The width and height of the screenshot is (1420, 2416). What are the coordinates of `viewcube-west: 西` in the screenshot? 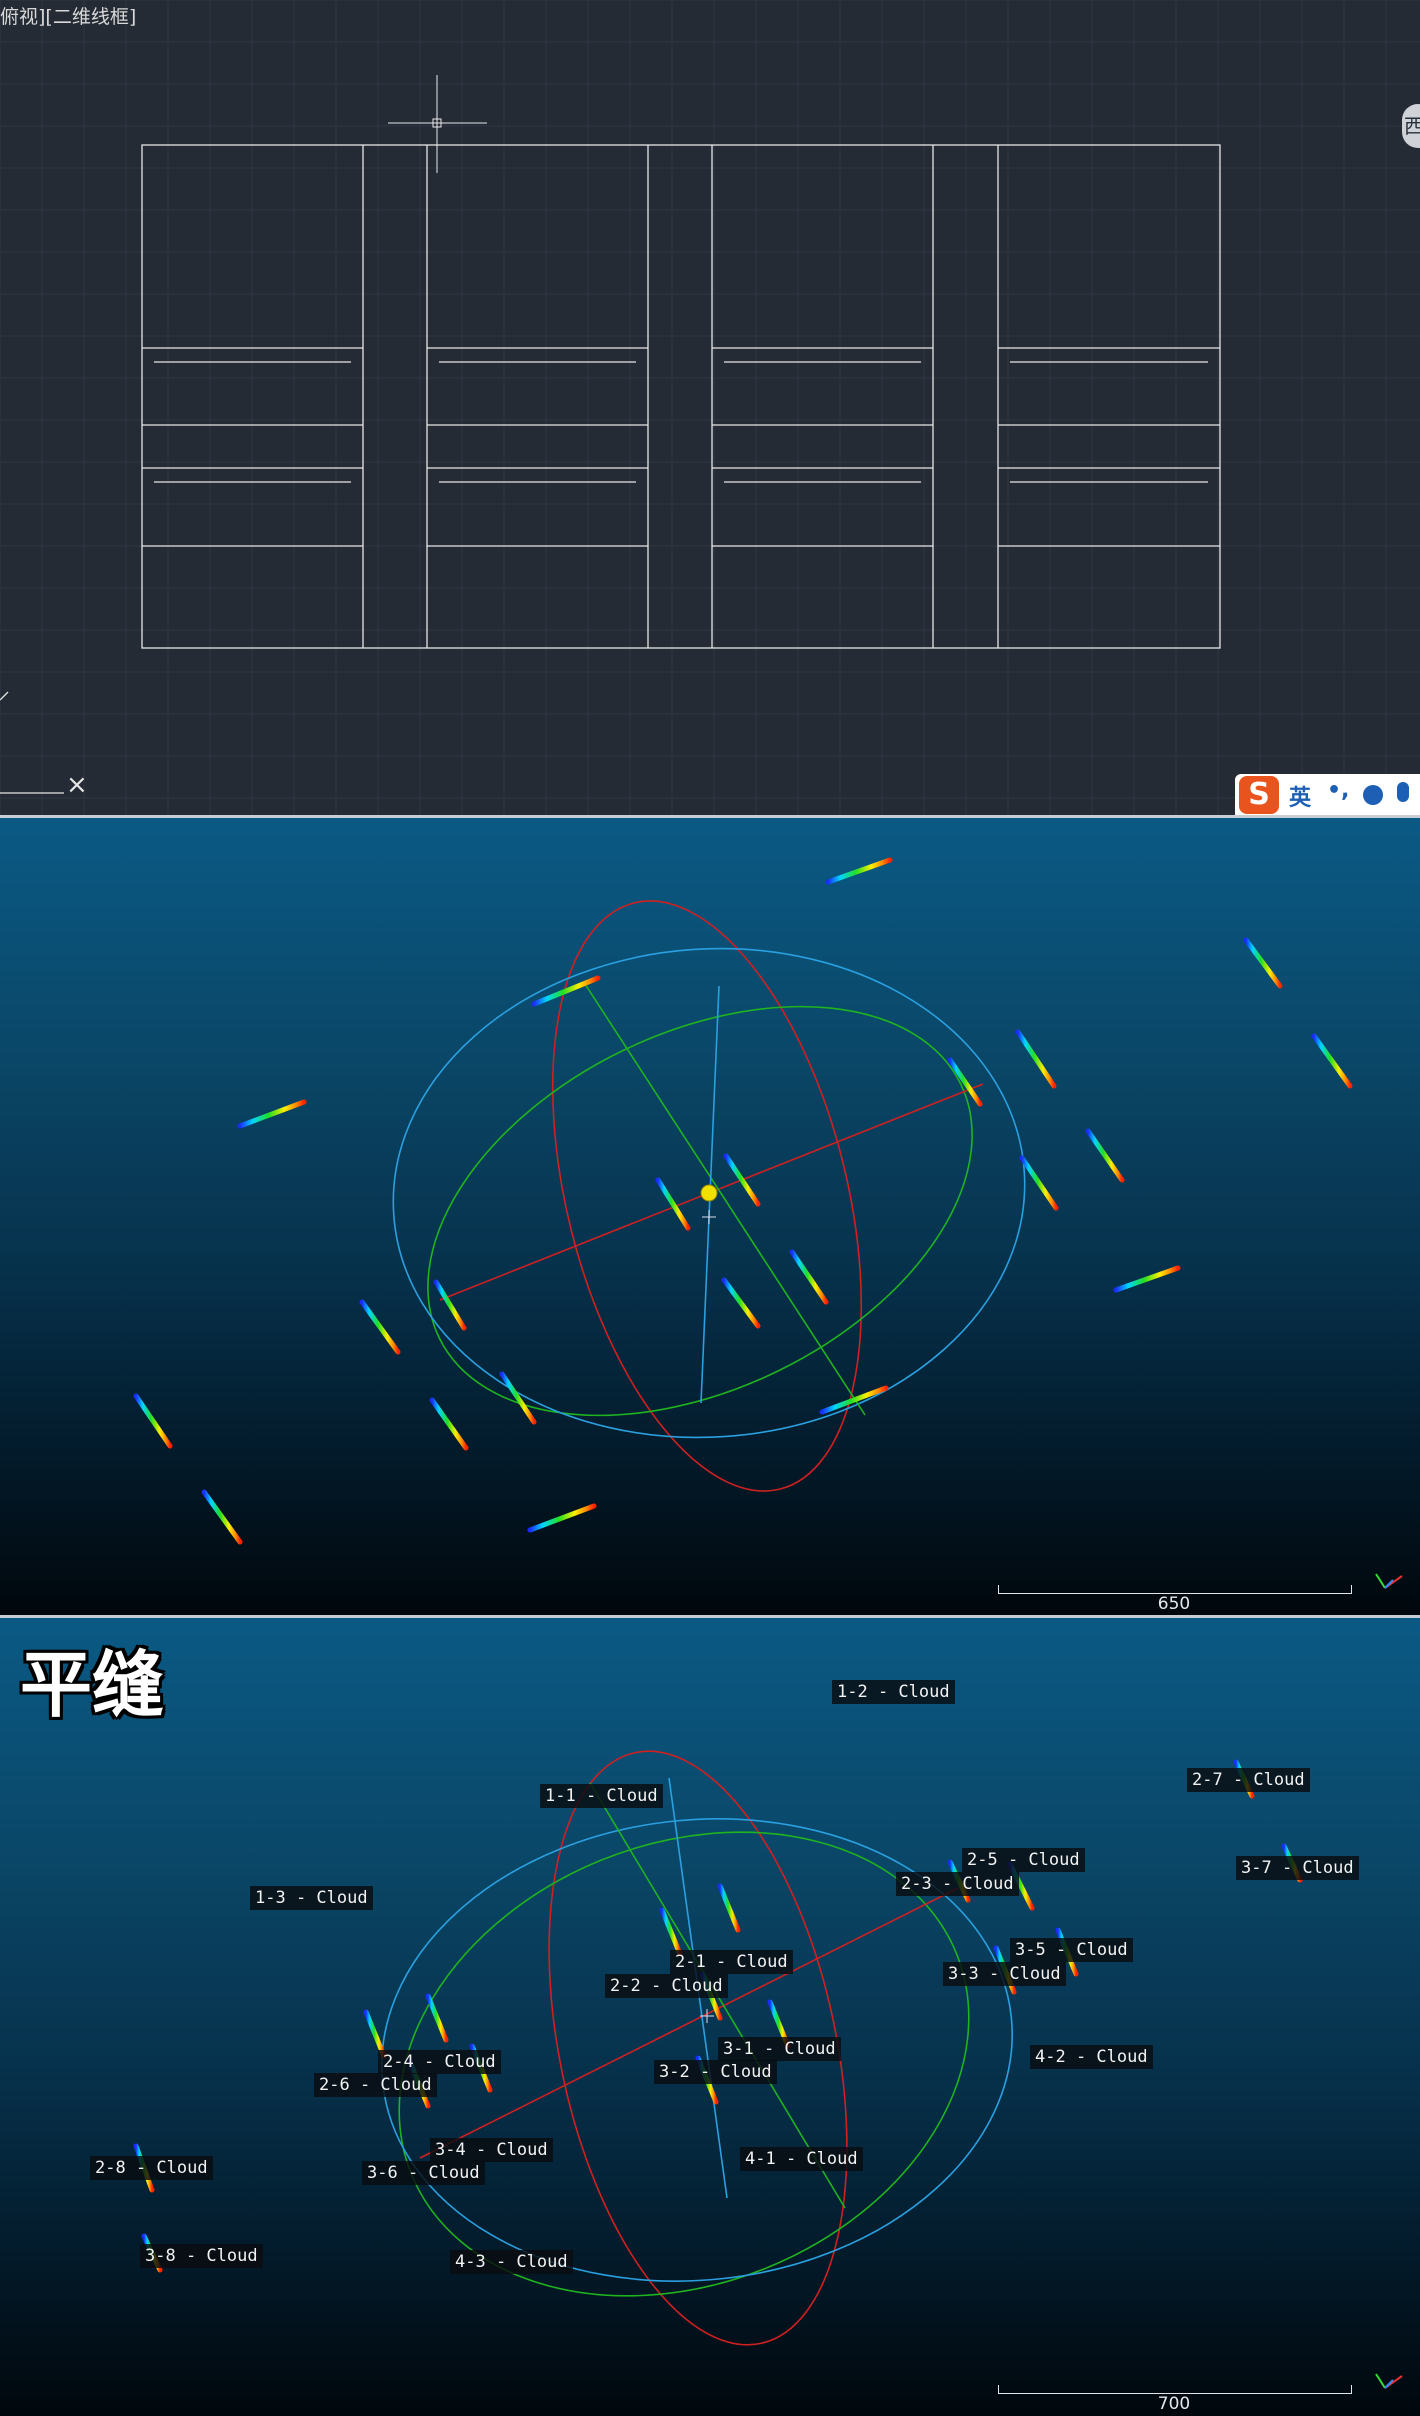 It's located at (1411, 126).